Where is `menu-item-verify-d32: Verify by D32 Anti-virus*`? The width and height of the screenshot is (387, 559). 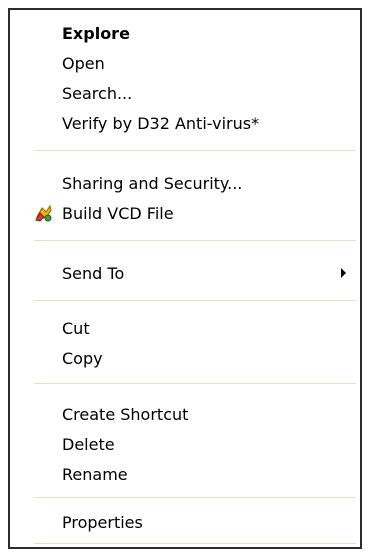 menu-item-verify-d32: Verify by D32 Anti-virus* is located at coordinates (185, 123).